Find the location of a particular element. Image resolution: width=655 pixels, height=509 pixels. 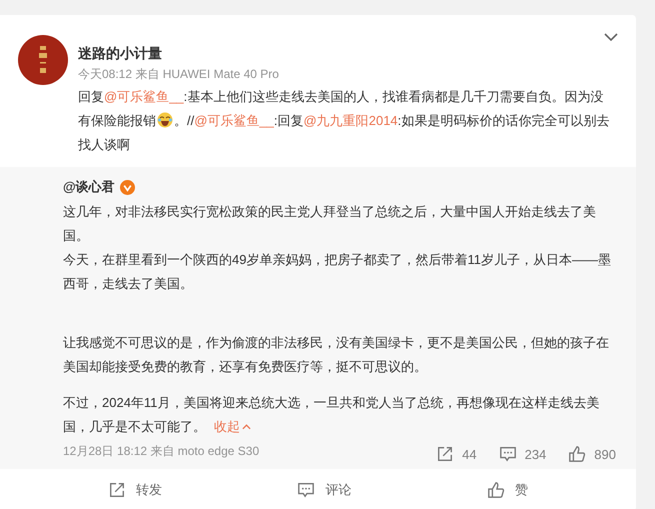

post-meta: 今天08:12 来自 HUAWEI Mate 40 Pro is located at coordinates (179, 74).